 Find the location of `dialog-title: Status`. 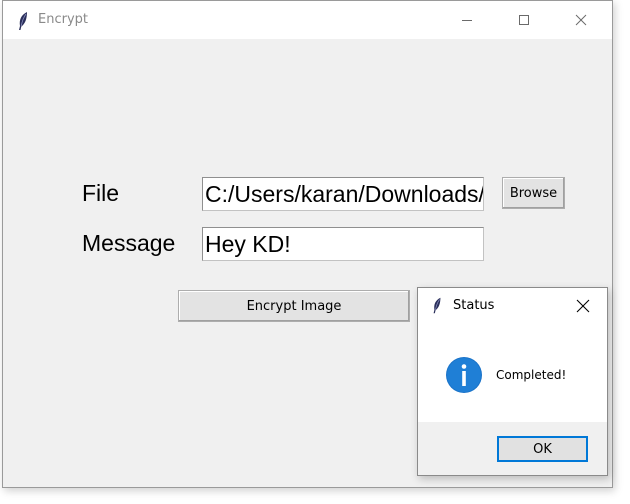

dialog-title: Status is located at coordinates (474, 305).